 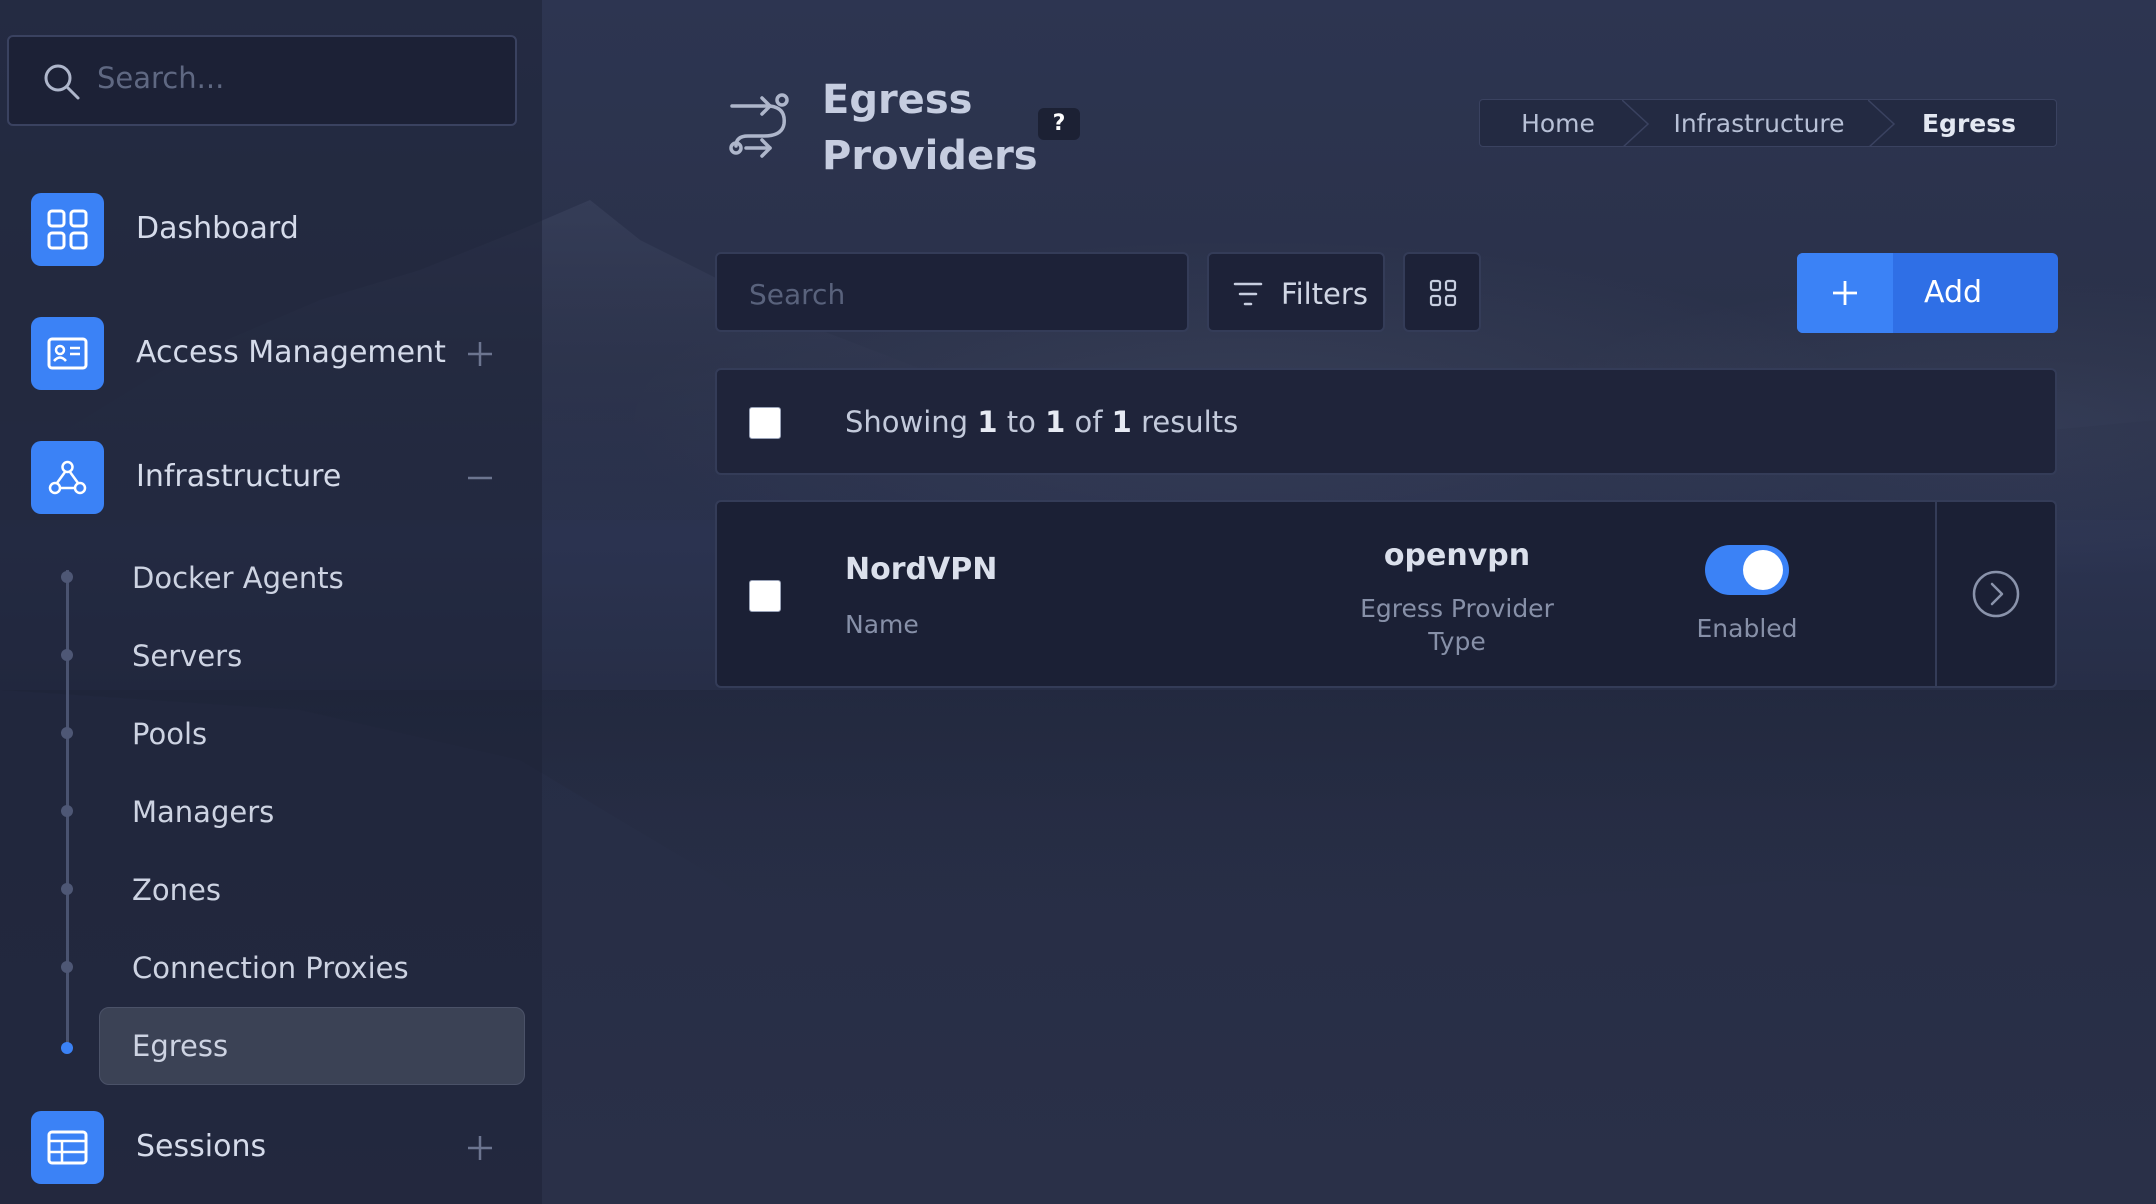 What do you see at coordinates (480, 478) in the screenshot?
I see `minus-icon` at bounding box center [480, 478].